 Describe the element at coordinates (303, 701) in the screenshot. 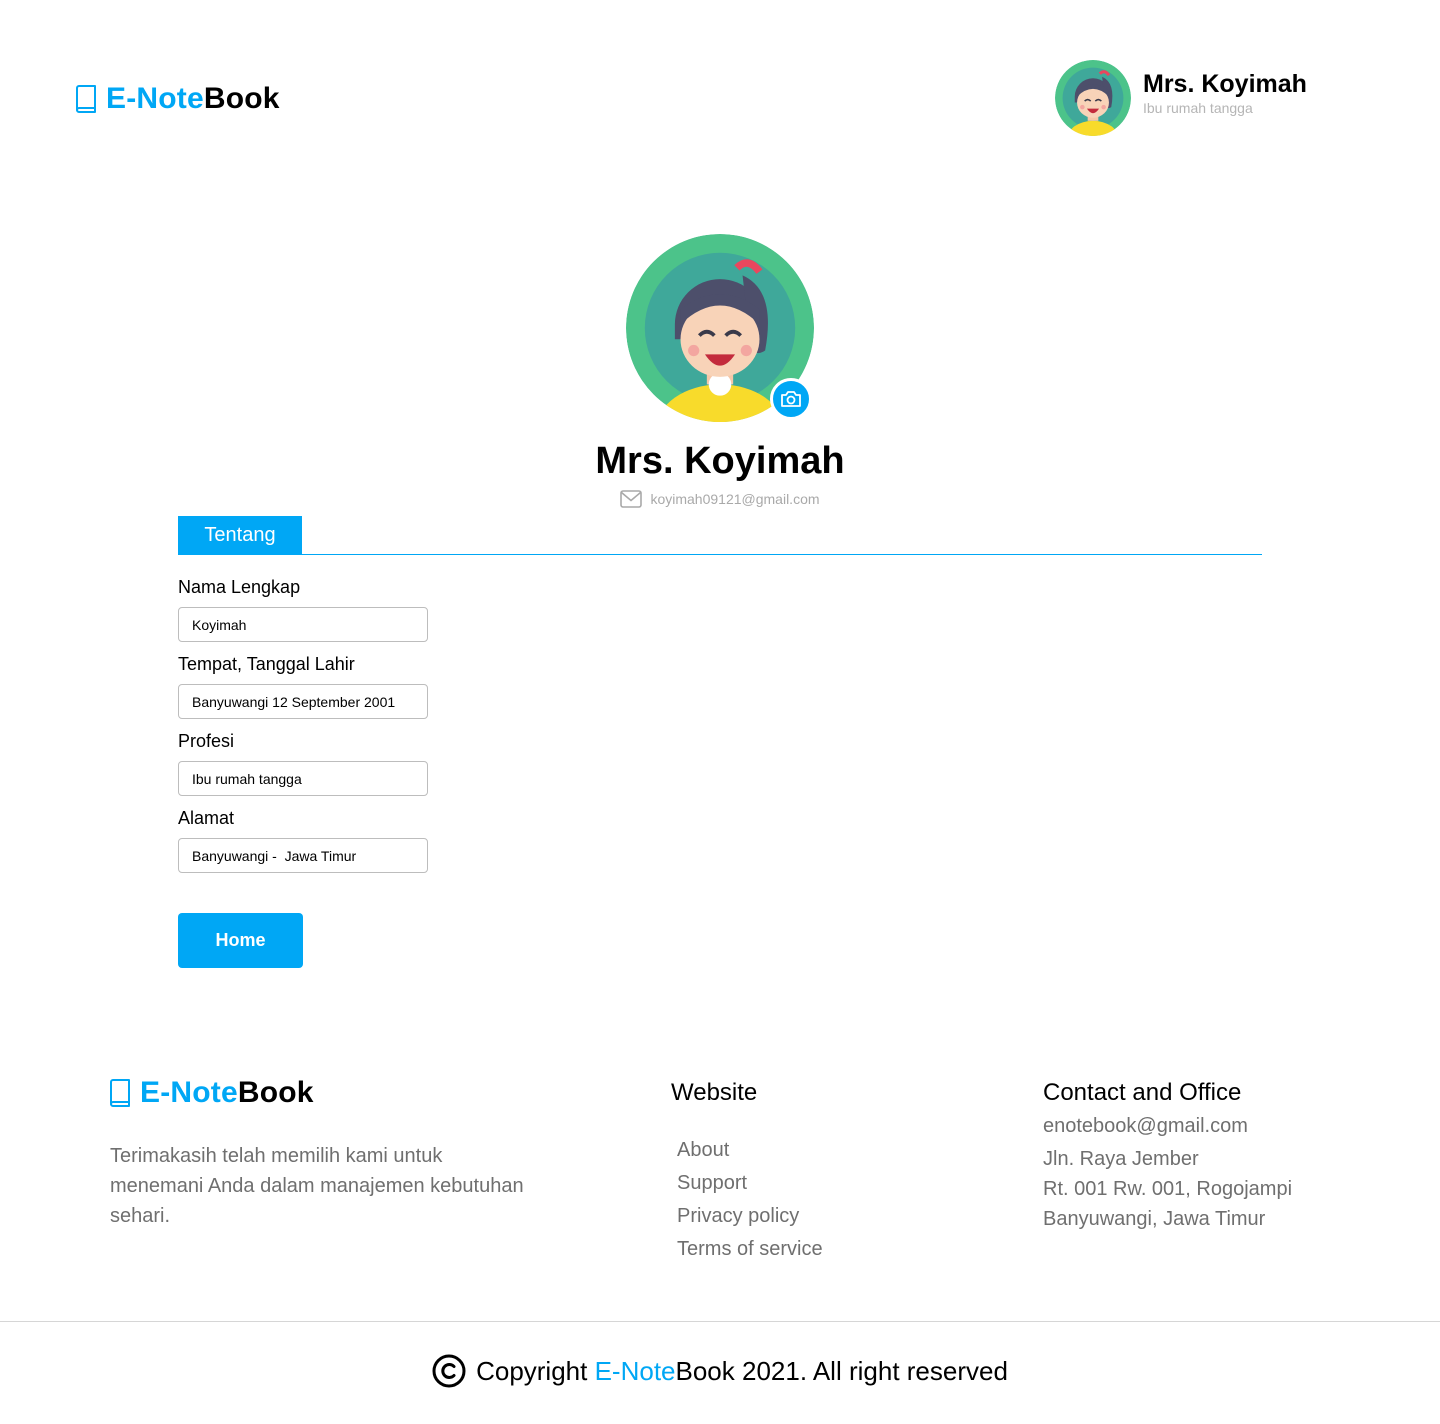

I see `tempat-tanggal-lahir-field` at that location.